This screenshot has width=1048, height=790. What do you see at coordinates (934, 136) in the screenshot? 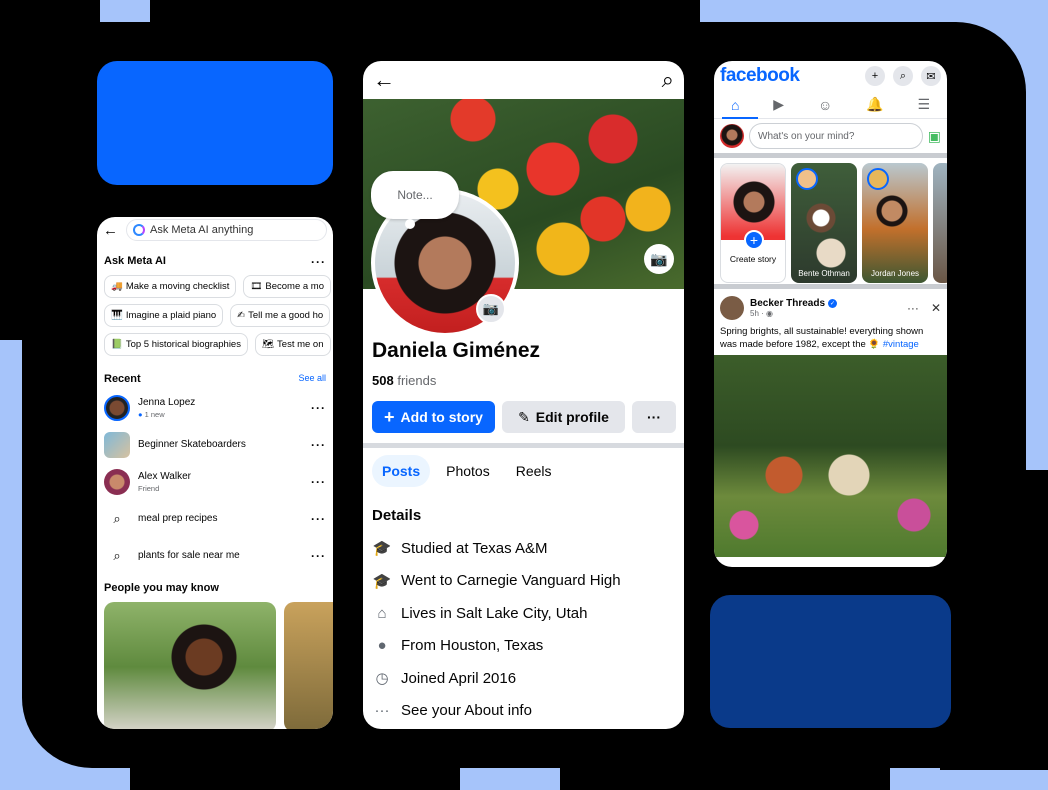
I see `photo-icon: ▣` at bounding box center [934, 136].